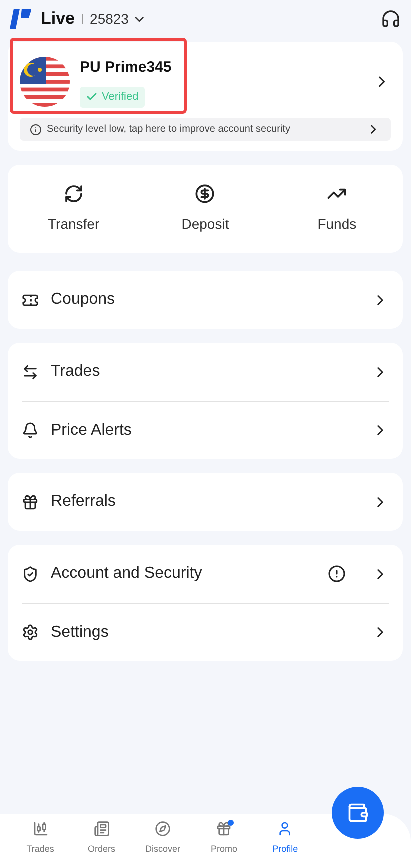 This screenshot has width=411, height=864. Describe the element at coordinates (205, 372) in the screenshot. I see `menu-item: Trades` at that location.